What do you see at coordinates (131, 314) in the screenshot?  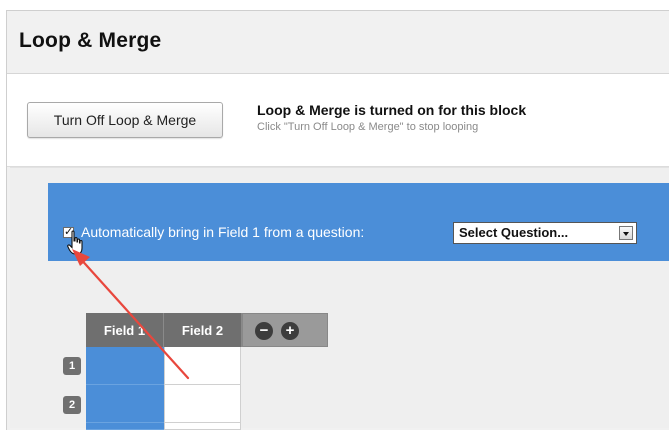 I see `annotation-arrow` at bounding box center [131, 314].